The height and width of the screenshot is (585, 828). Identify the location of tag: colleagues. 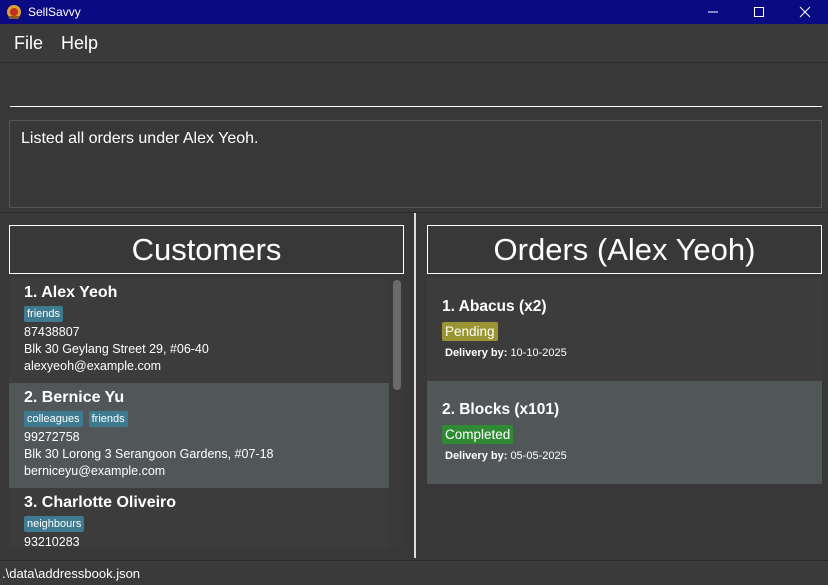
(53, 419).